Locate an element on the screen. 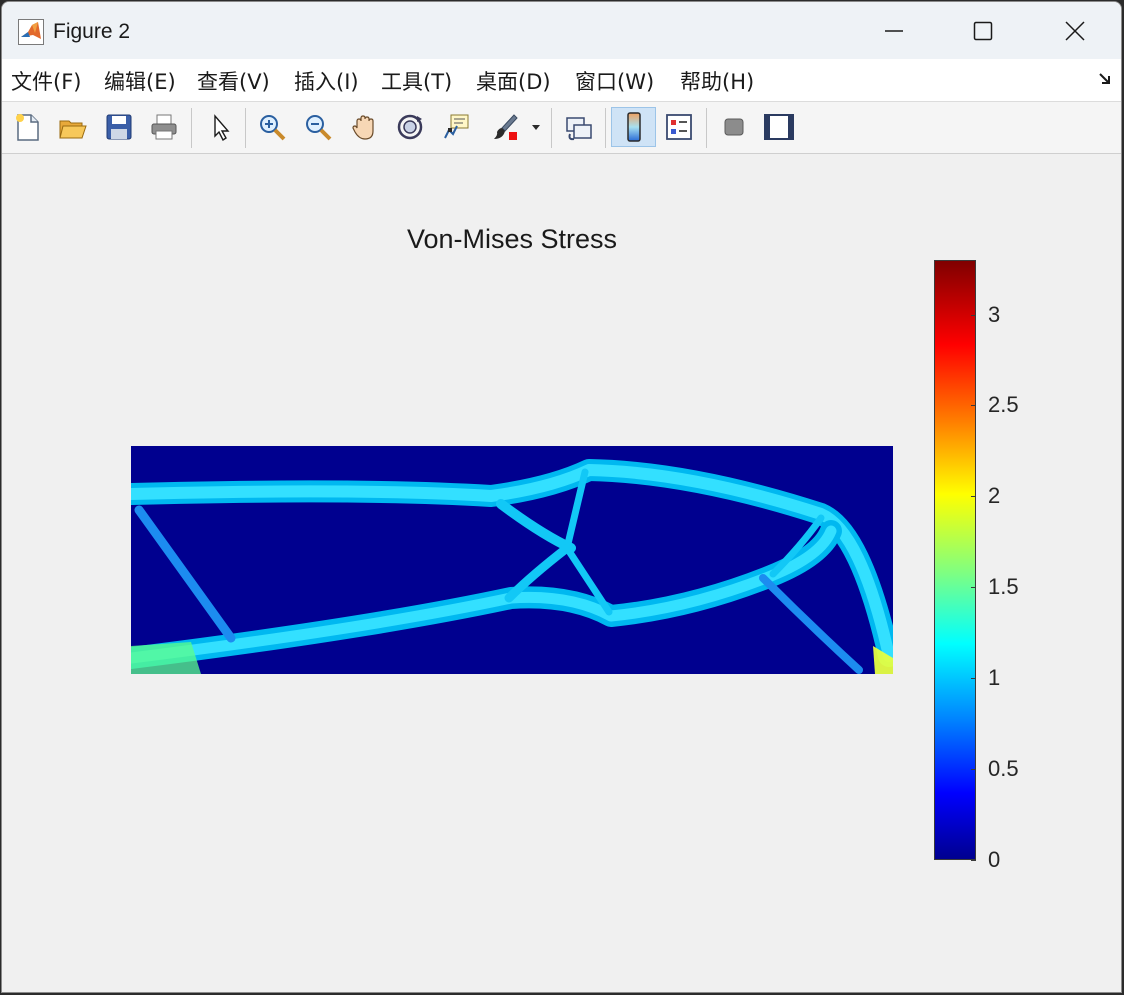 The width and height of the screenshot is (1124, 995). hand-icon is located at coordinates (363, 127).